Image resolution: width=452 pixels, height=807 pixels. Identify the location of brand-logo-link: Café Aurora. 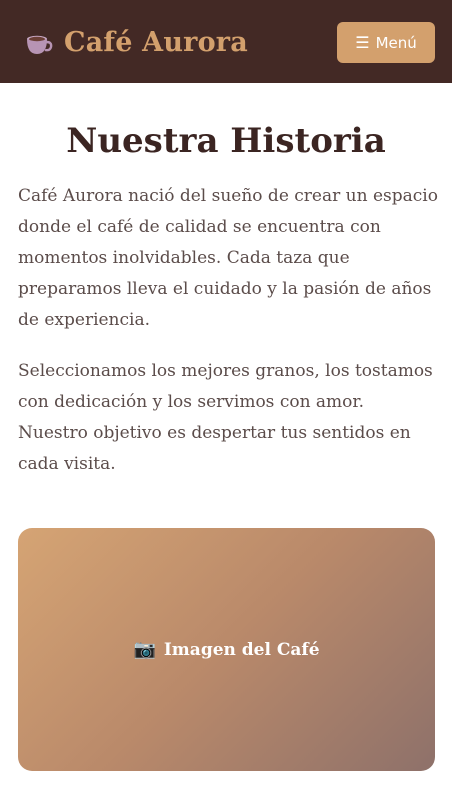
(135, 43).